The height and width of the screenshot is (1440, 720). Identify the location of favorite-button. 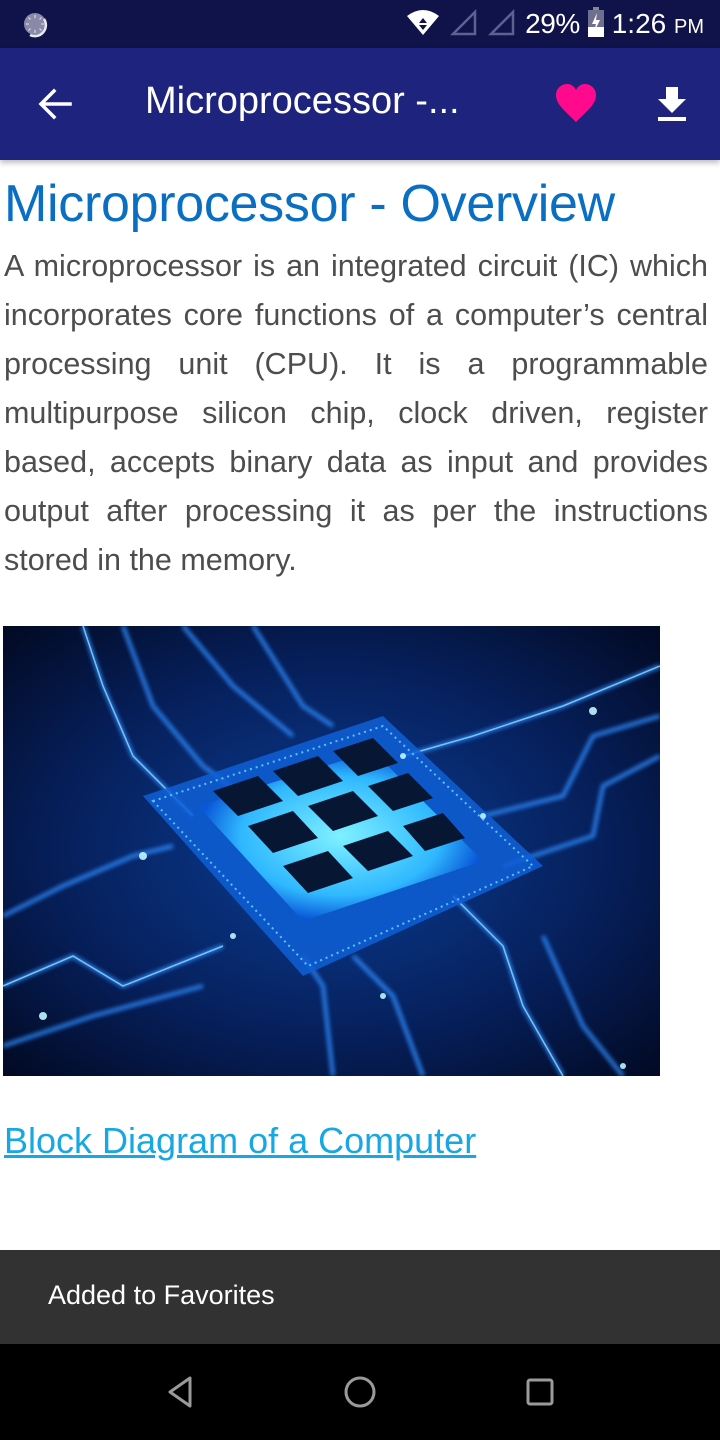
(576, 104).